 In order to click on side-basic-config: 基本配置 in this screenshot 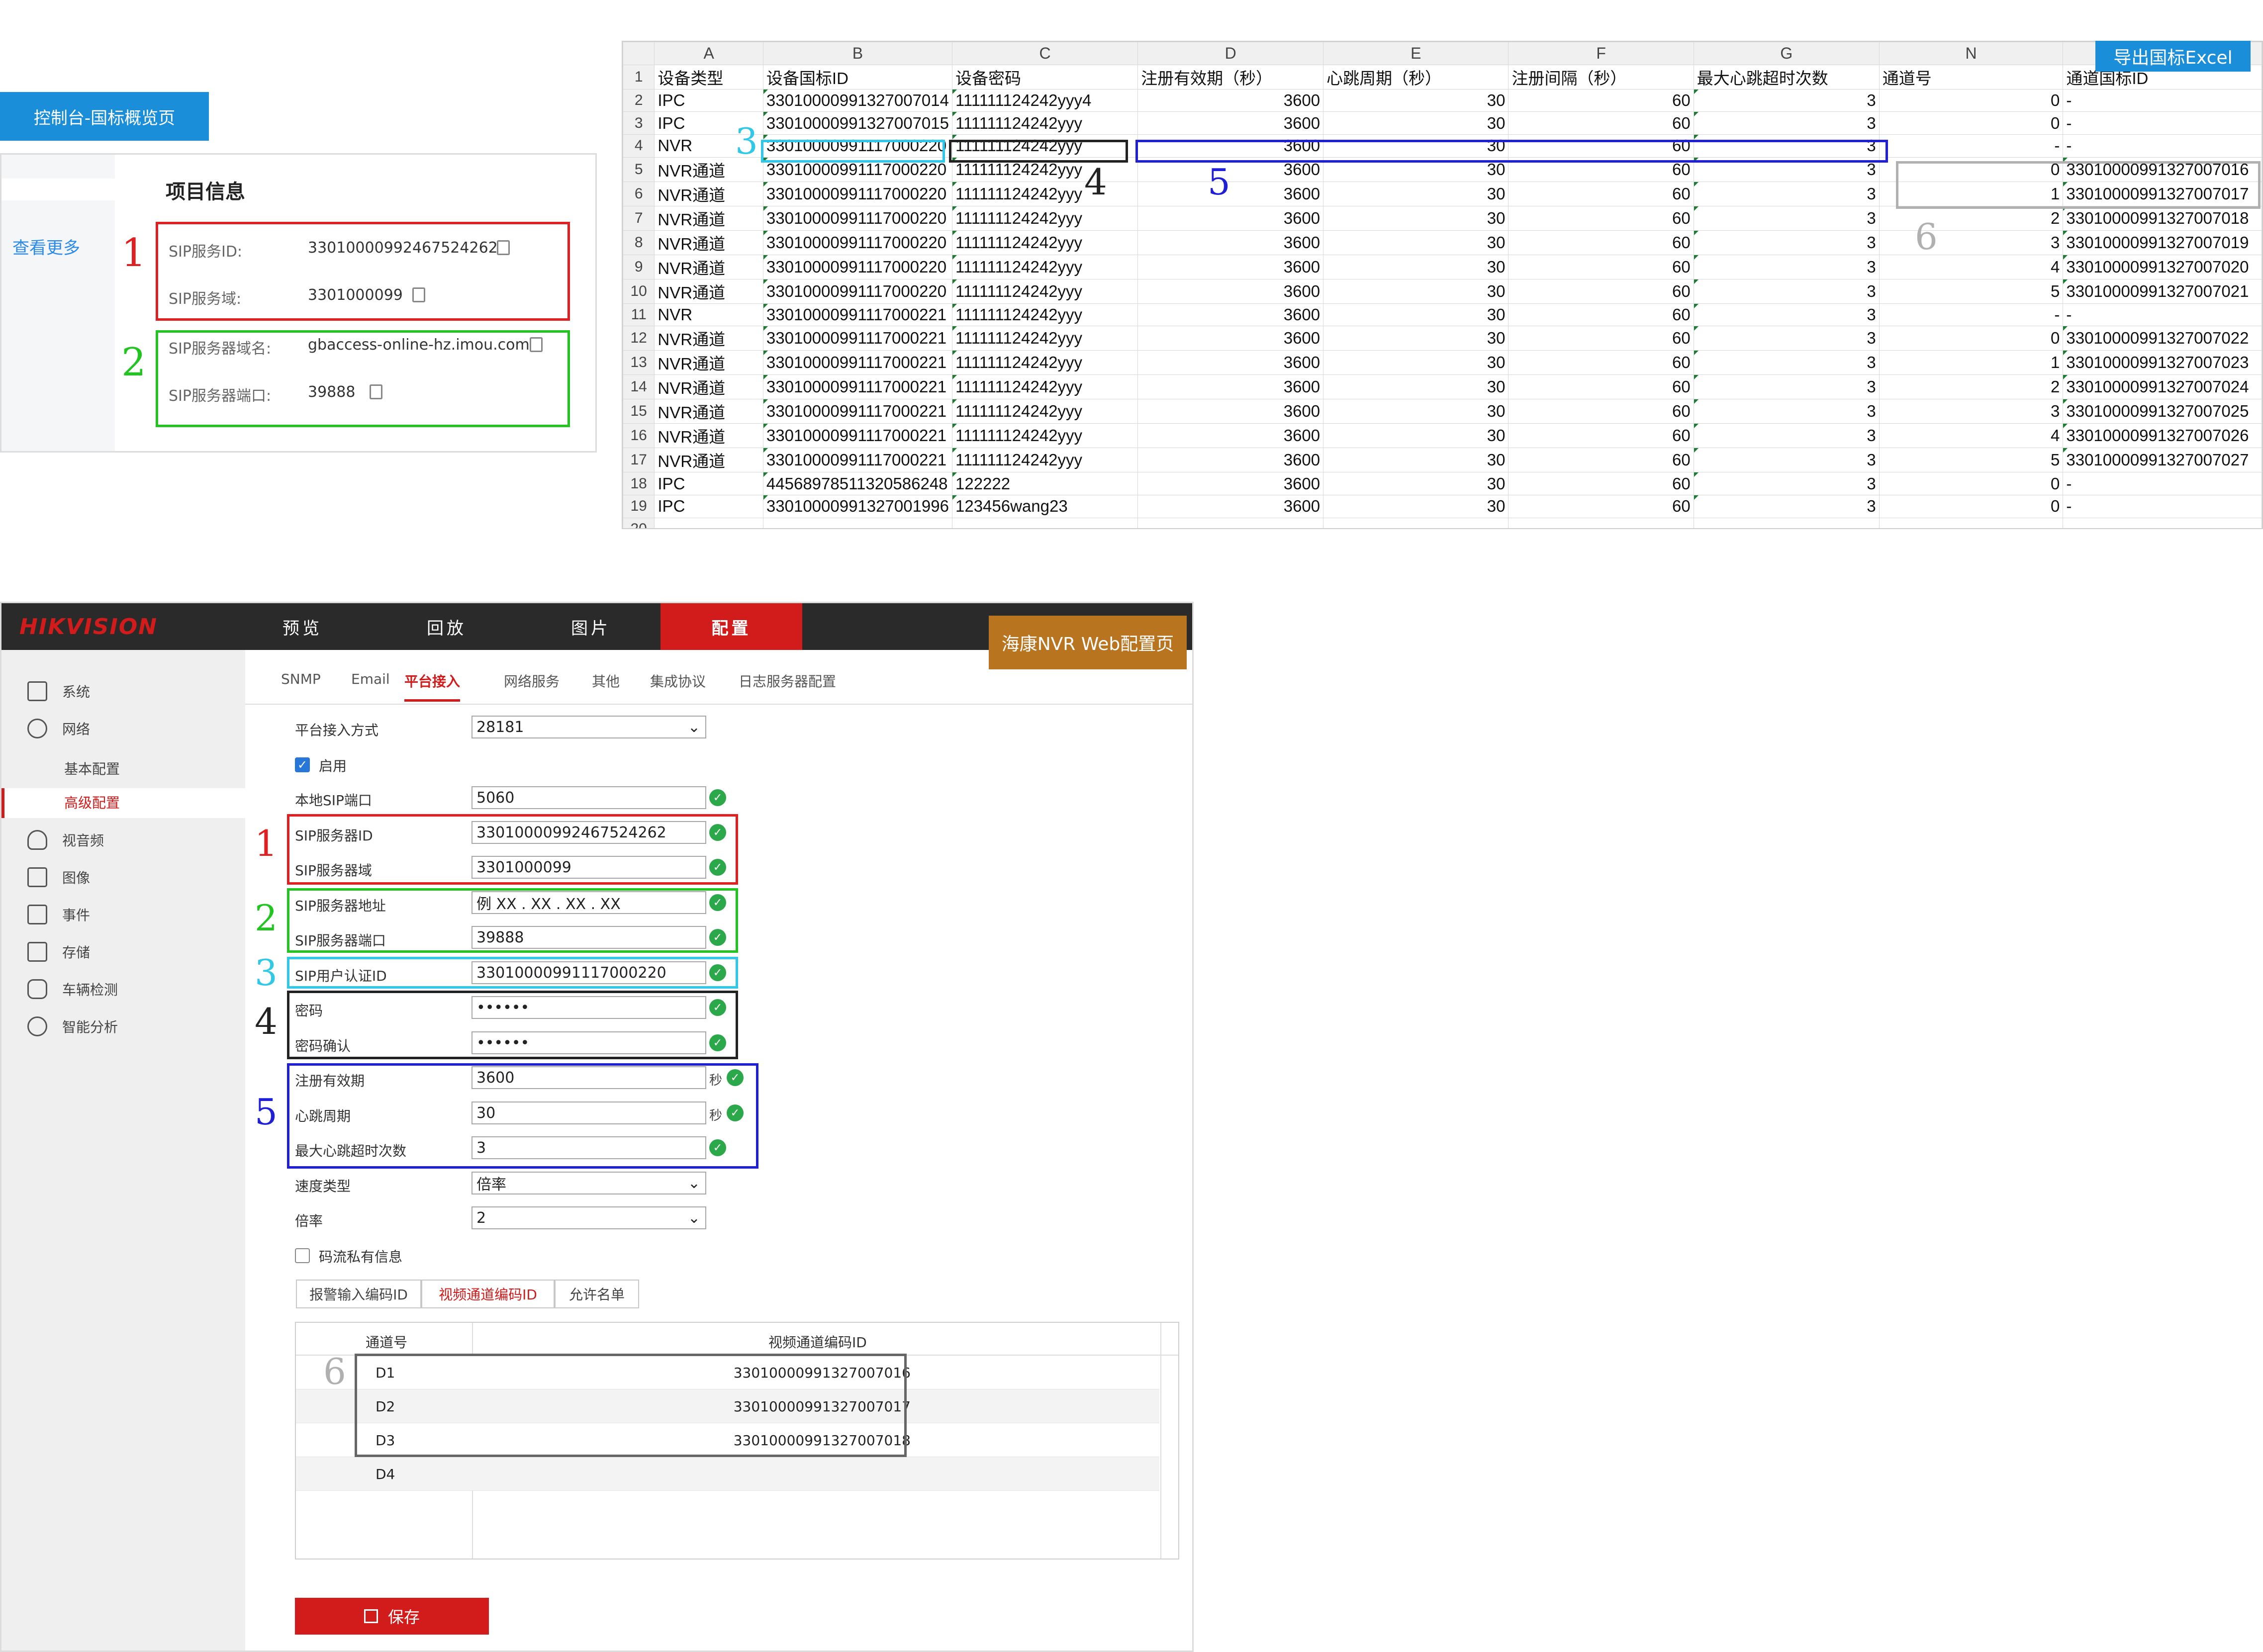, I will do `click(92, 768)`.